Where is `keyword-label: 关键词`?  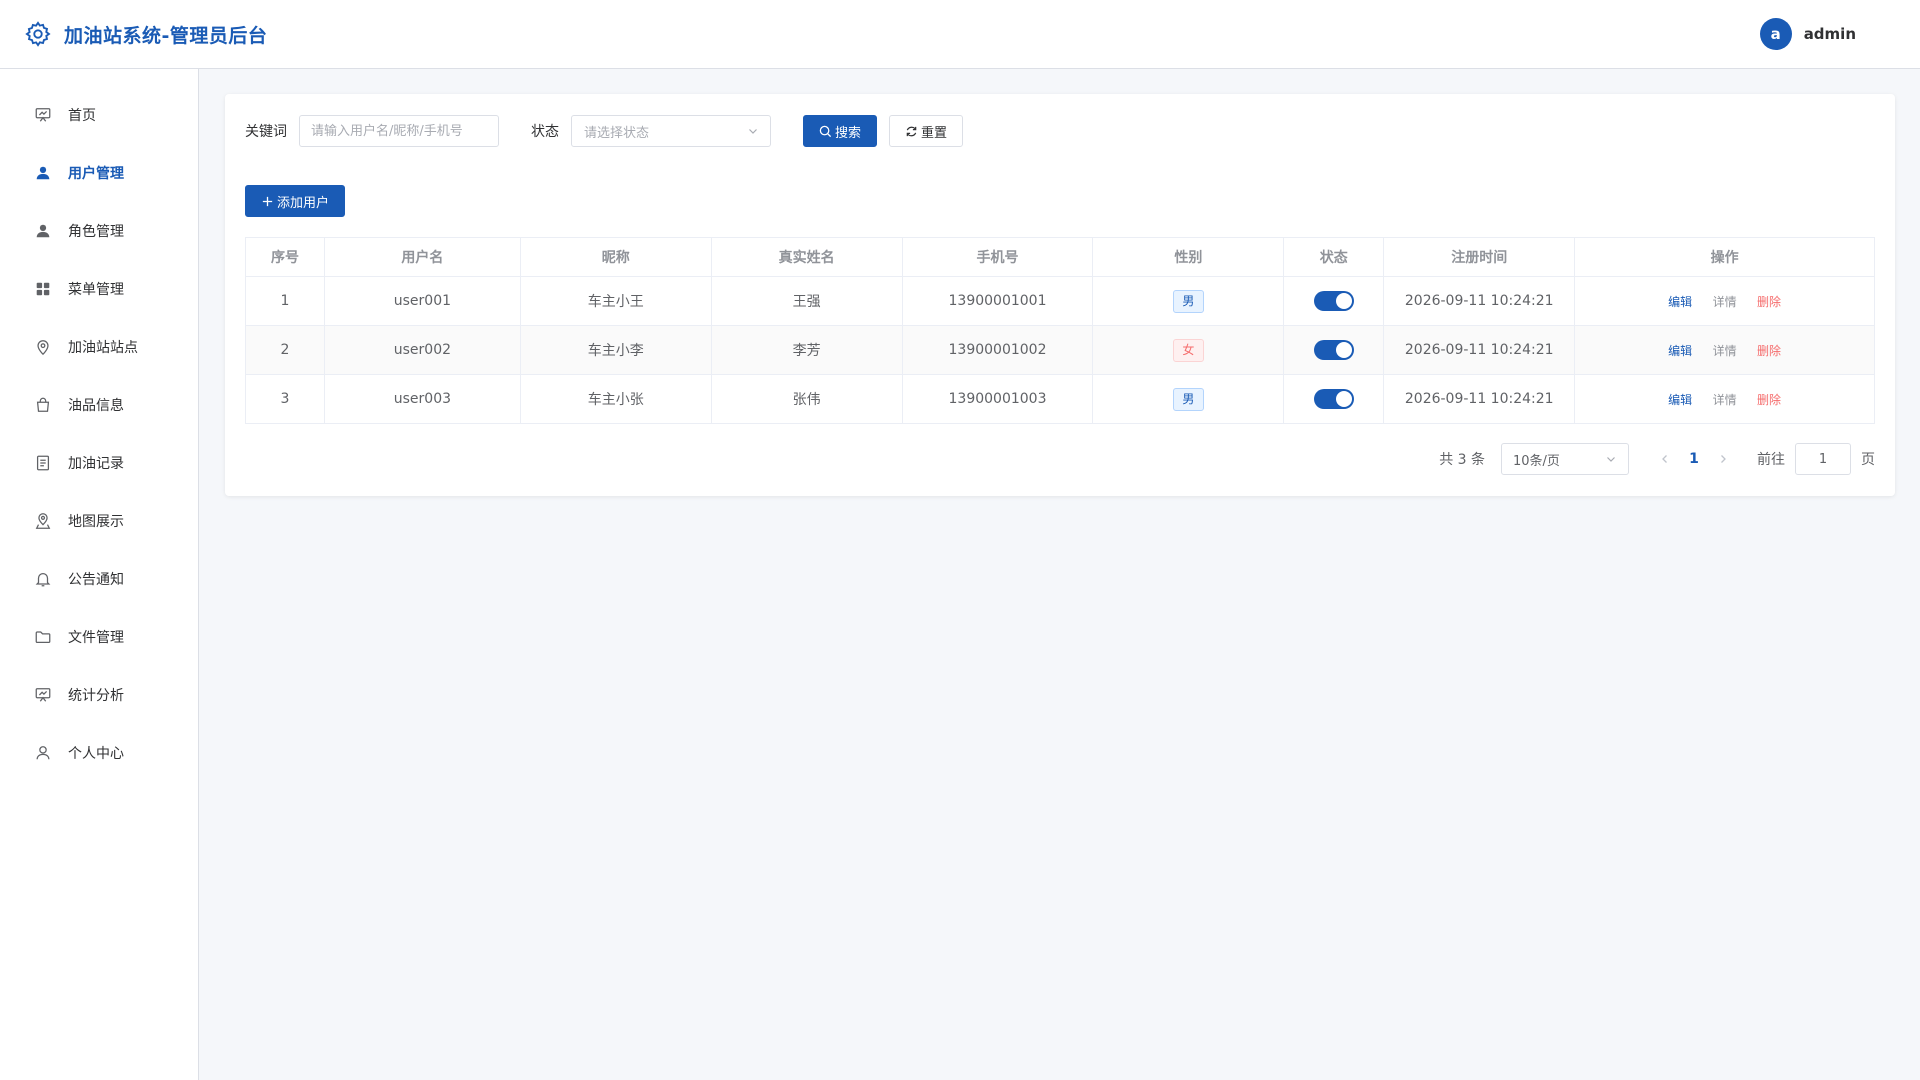
keyword-label: 关键词 is located at coordinates (266, 132).